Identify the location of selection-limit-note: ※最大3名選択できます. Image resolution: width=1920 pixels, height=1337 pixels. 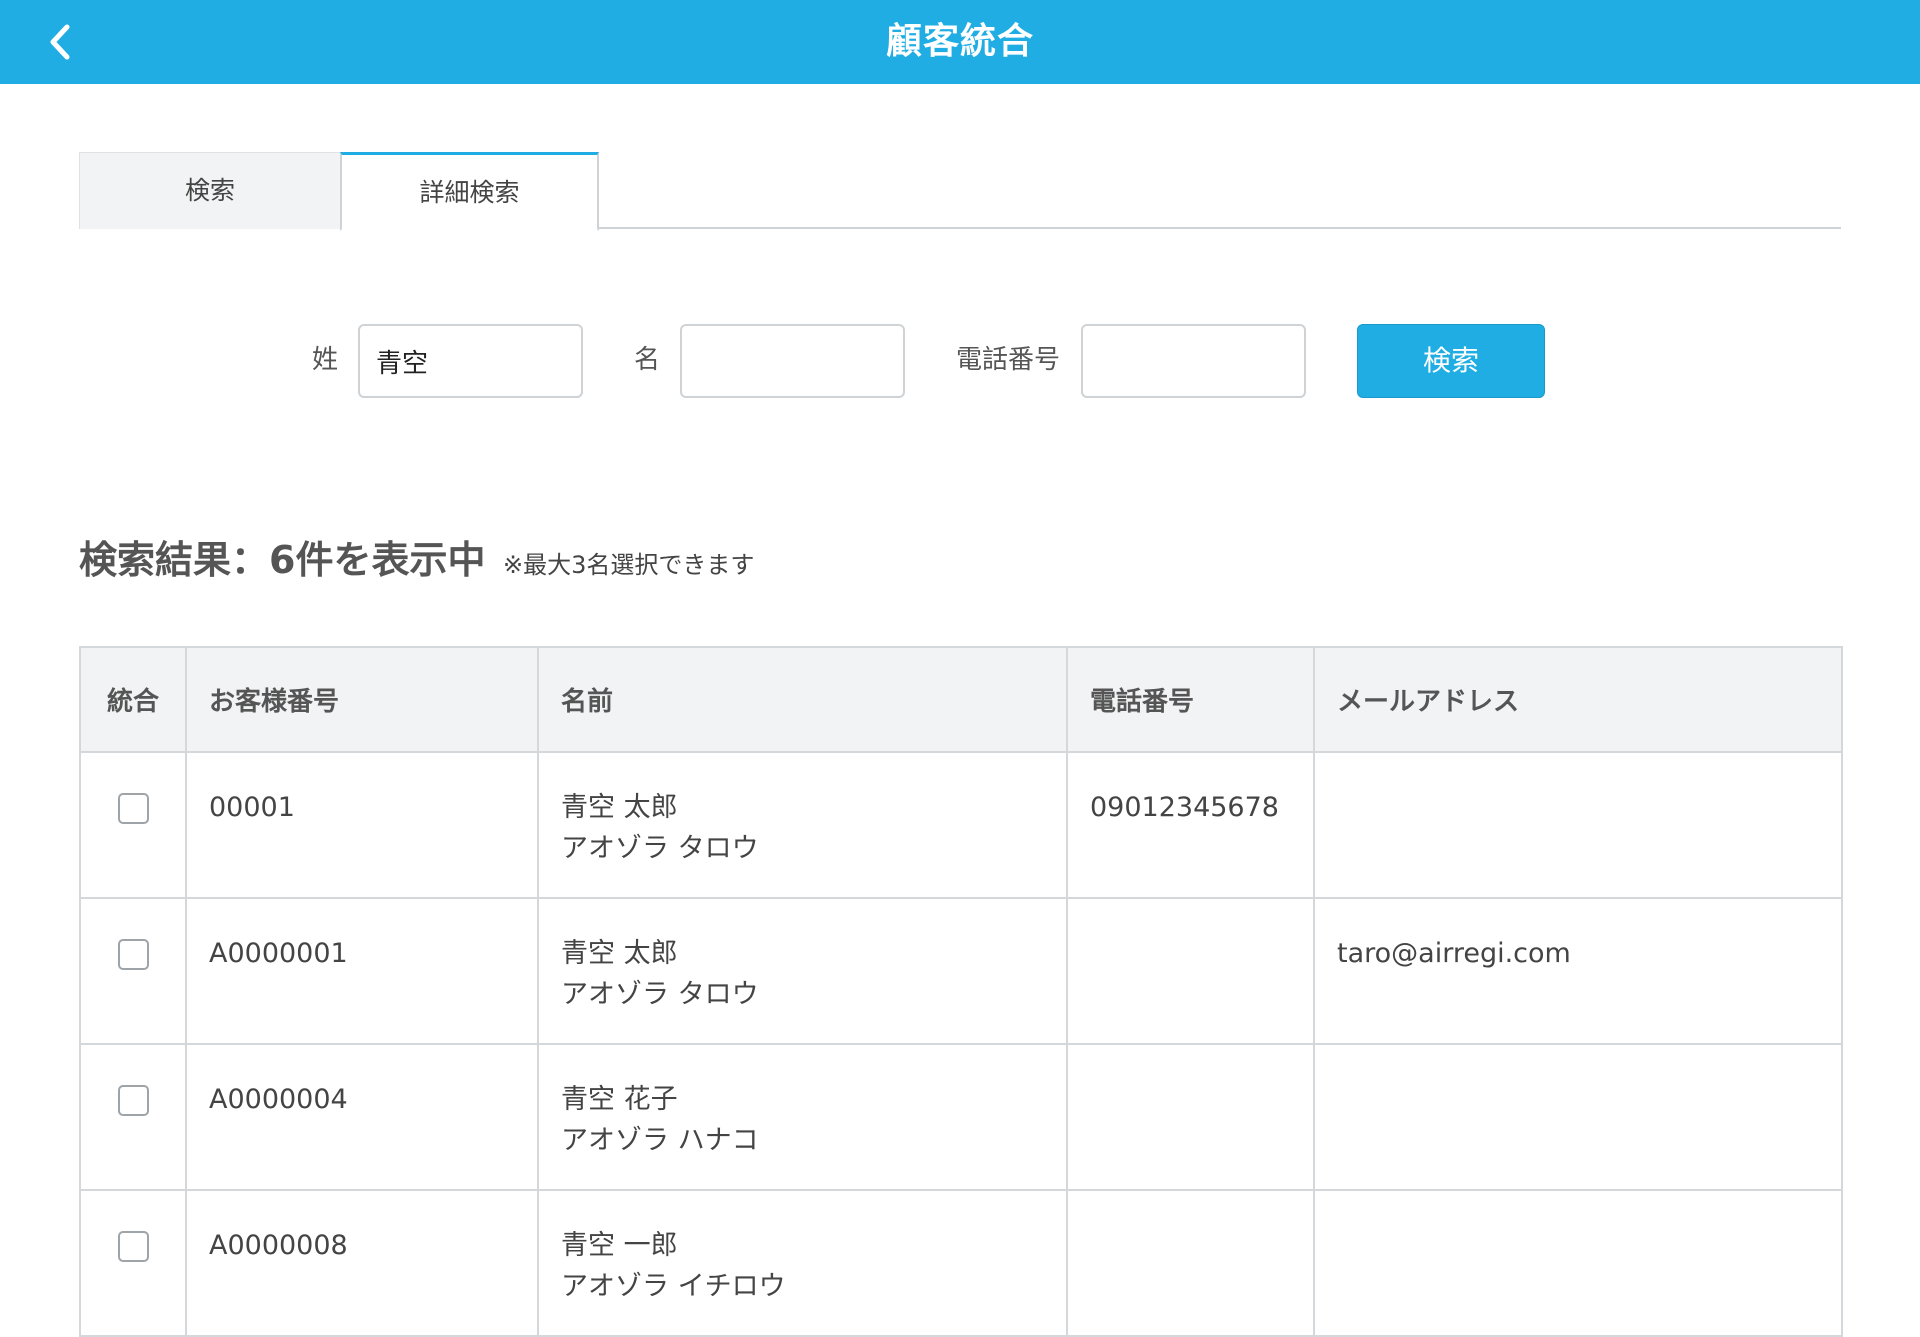
(629, 565).